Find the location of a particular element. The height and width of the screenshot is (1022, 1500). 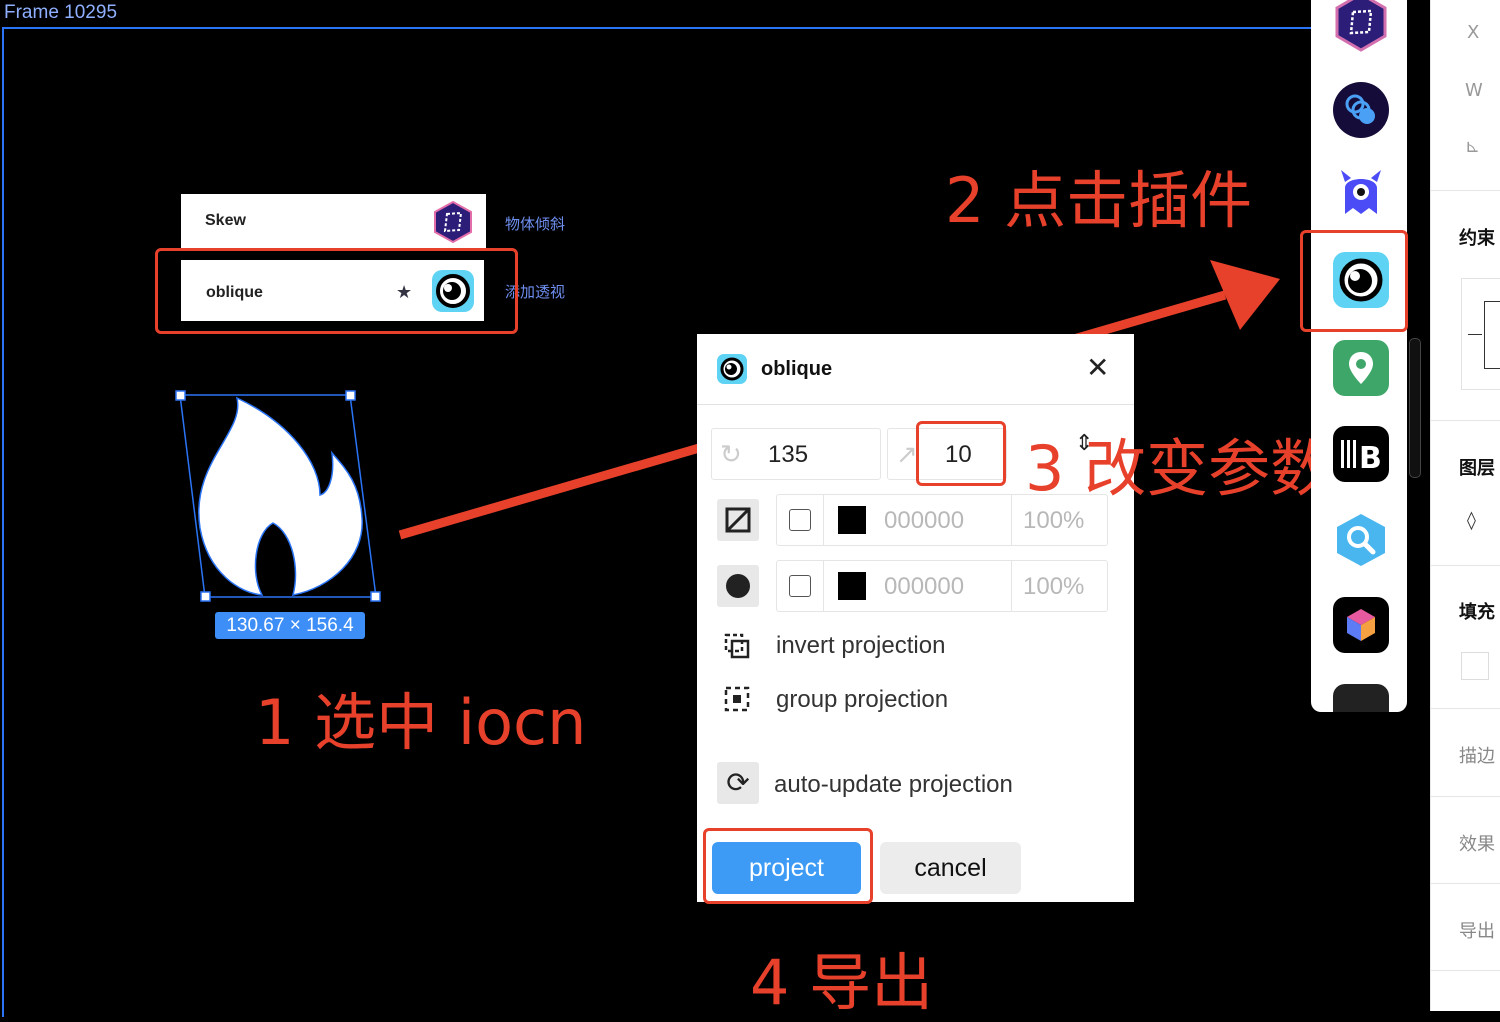

opacity-drop-icon: ◊ is located at coordinates (1471, 520).